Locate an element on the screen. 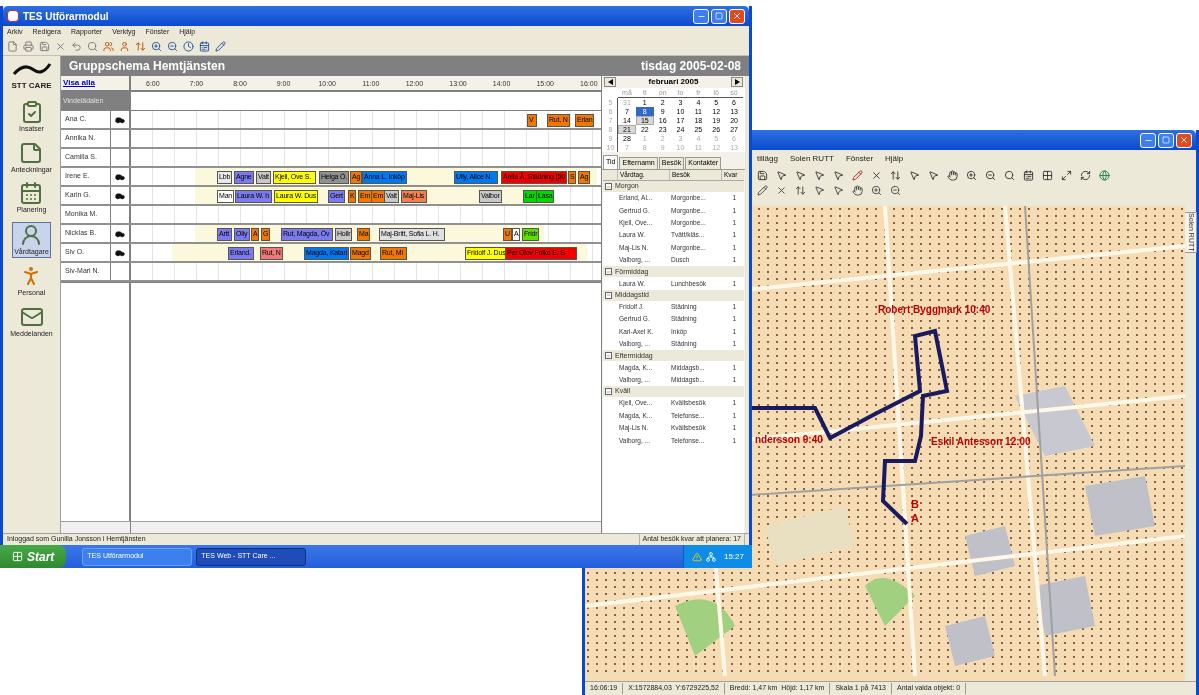 The height and width of the screenshot is (695, 1199). month-title: februari 2005 is located at coordinates (673, 82).